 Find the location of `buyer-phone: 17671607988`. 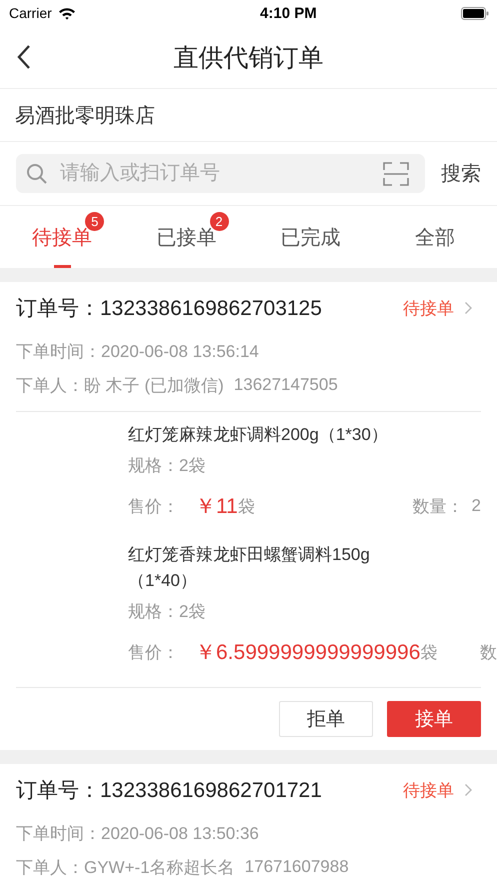

buyer-phone: 17671607988 is located at coordinates (296, 867).